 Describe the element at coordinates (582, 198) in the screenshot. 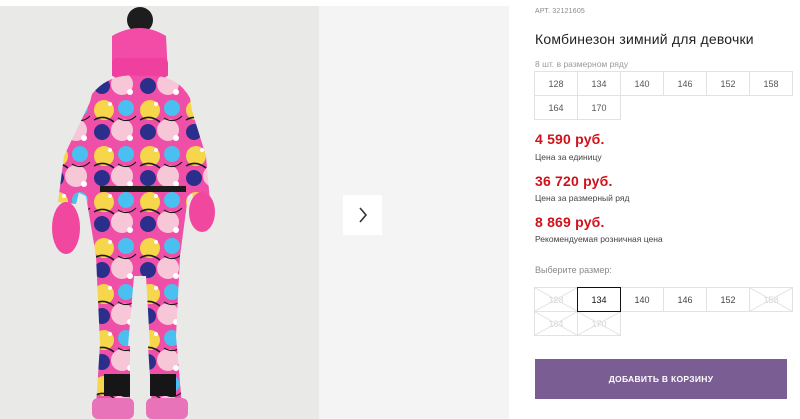

I see `row-price-caption: Цена за размерный ряд` at that location.